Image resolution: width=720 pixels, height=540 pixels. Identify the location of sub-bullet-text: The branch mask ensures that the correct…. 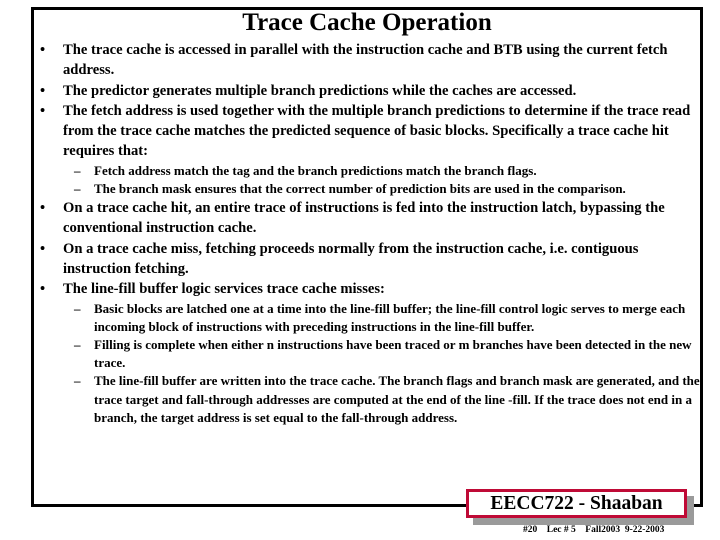
(360, 188).